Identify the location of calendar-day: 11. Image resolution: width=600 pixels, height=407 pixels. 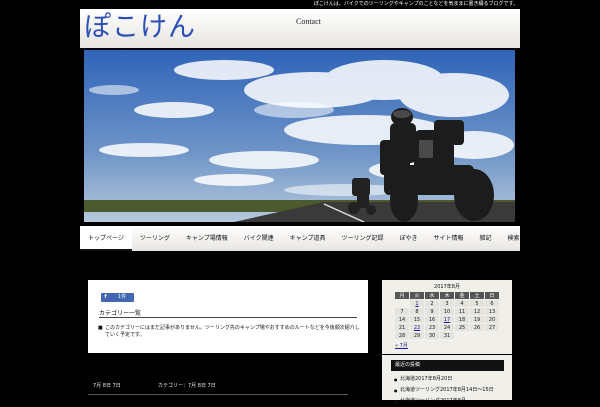
(462, 311).